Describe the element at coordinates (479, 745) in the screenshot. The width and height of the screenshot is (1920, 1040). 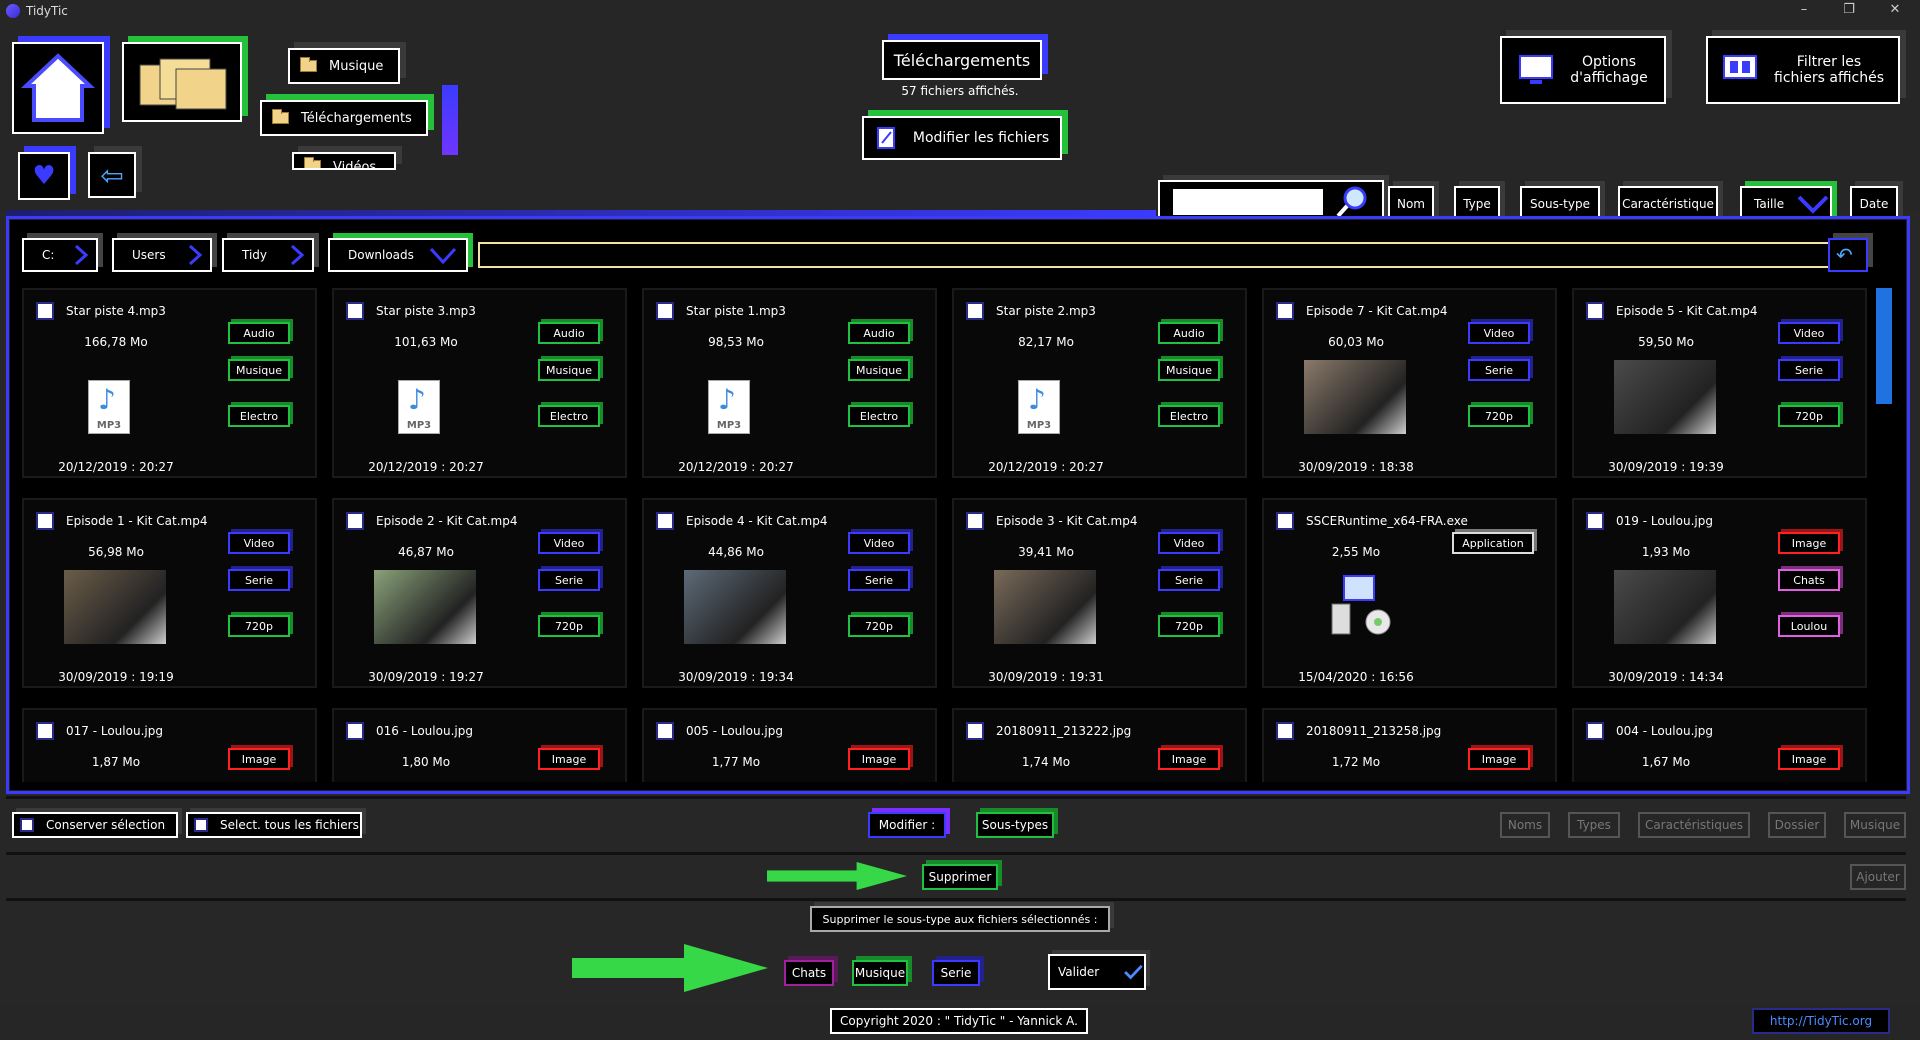
I see `file-card: 016 - Loulou.jpg 1,80 Mo Image` at that location.